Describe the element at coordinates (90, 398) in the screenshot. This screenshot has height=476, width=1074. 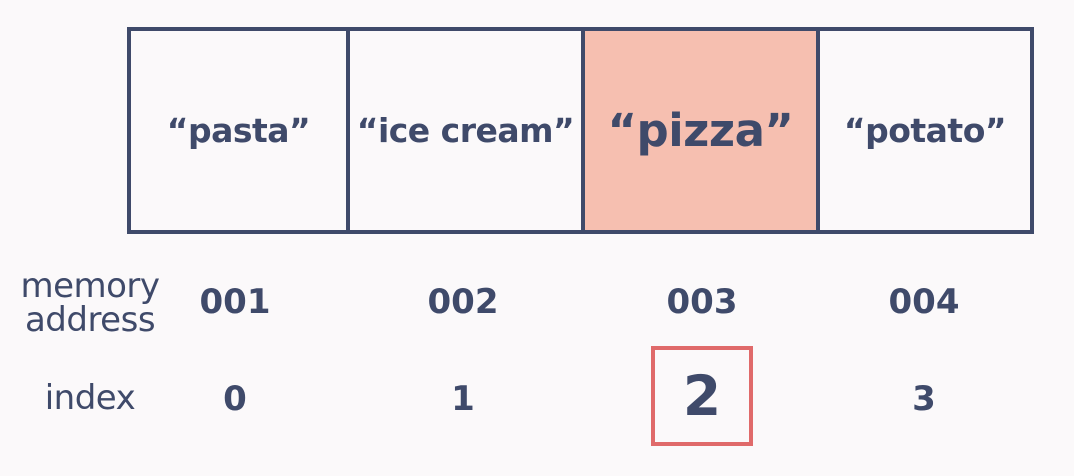
I see `index-label: index` at that location.